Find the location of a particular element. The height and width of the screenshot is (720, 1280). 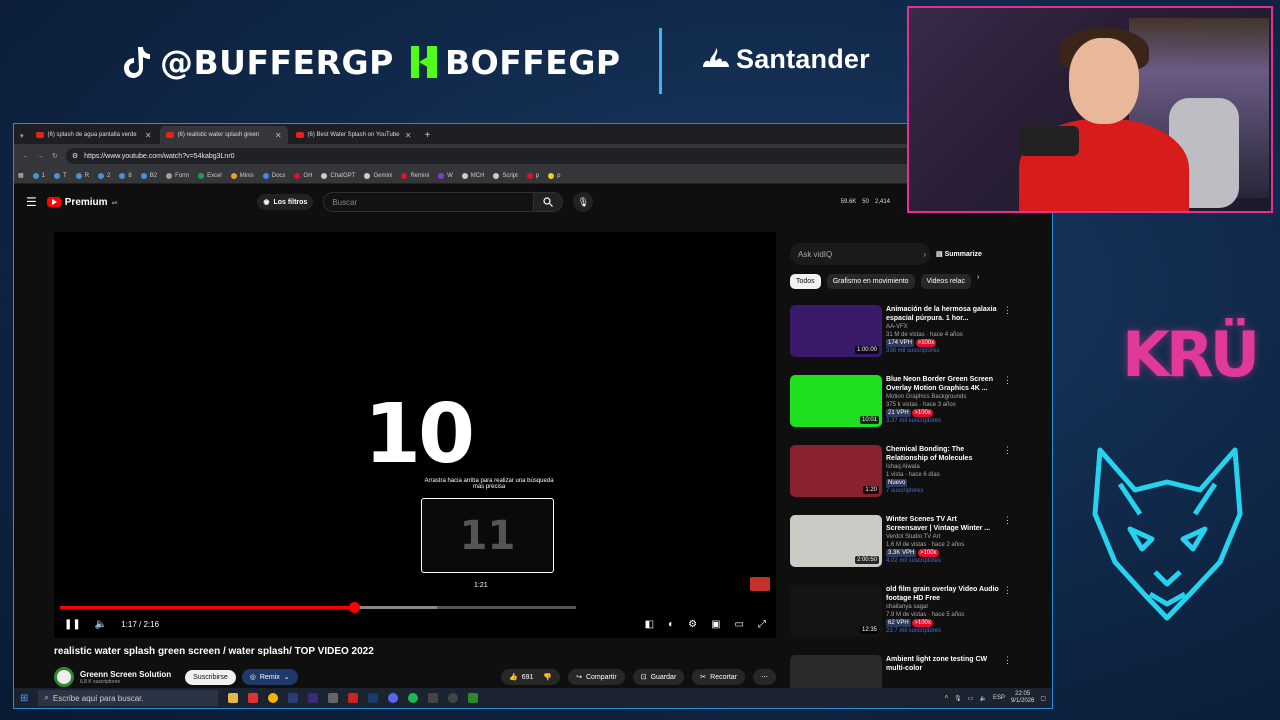

cast-icon: ▭ is located at coordinates (739, 624).